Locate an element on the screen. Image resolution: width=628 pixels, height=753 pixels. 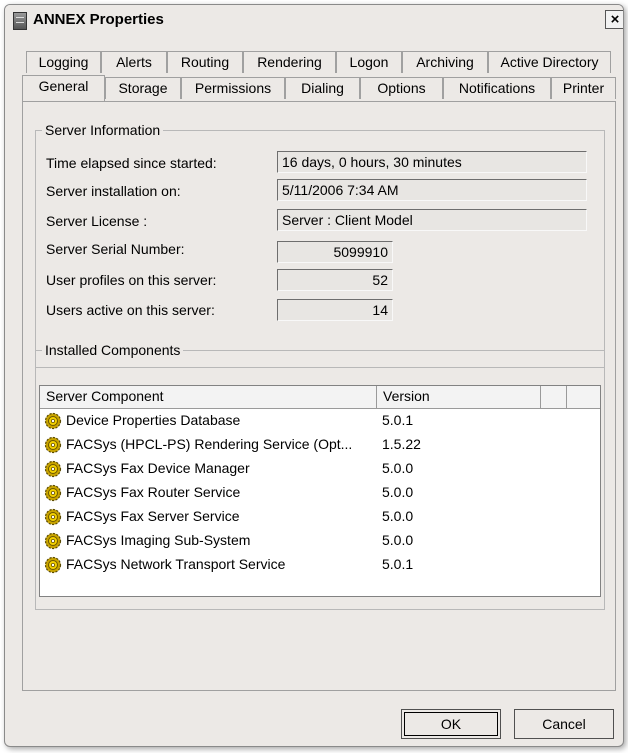
column-header-component: Server Component is located at coordinates (208, 397).